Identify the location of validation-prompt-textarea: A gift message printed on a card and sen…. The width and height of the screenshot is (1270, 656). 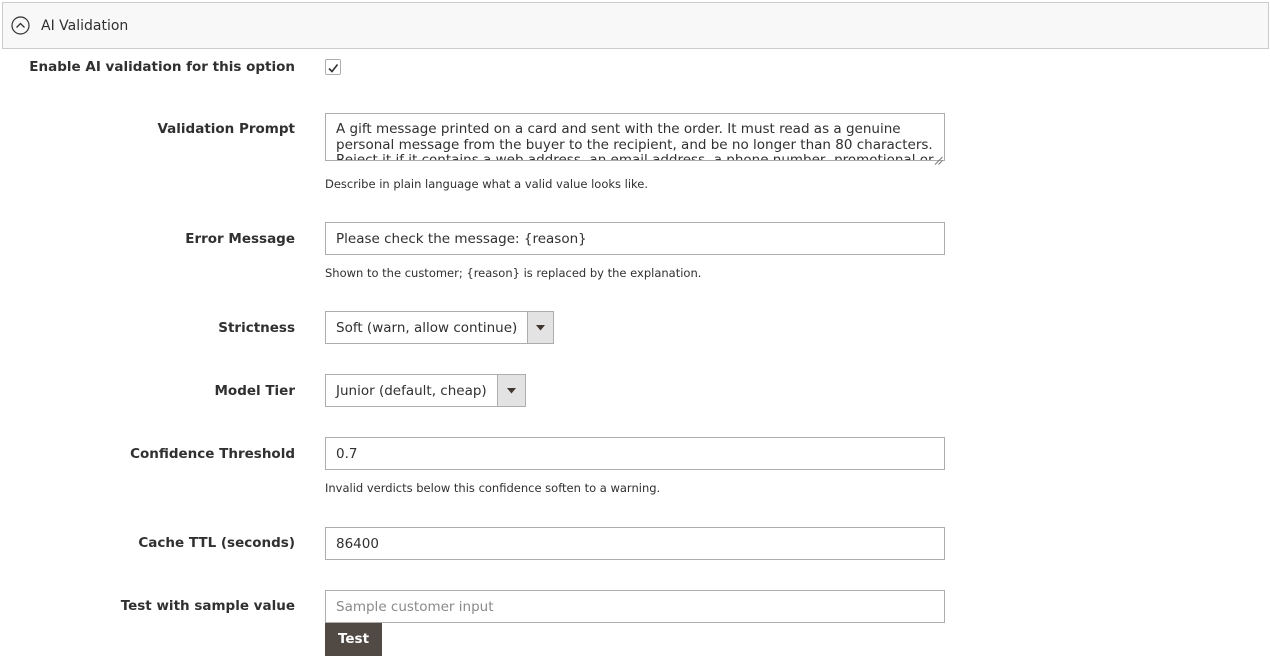
(635, 137).